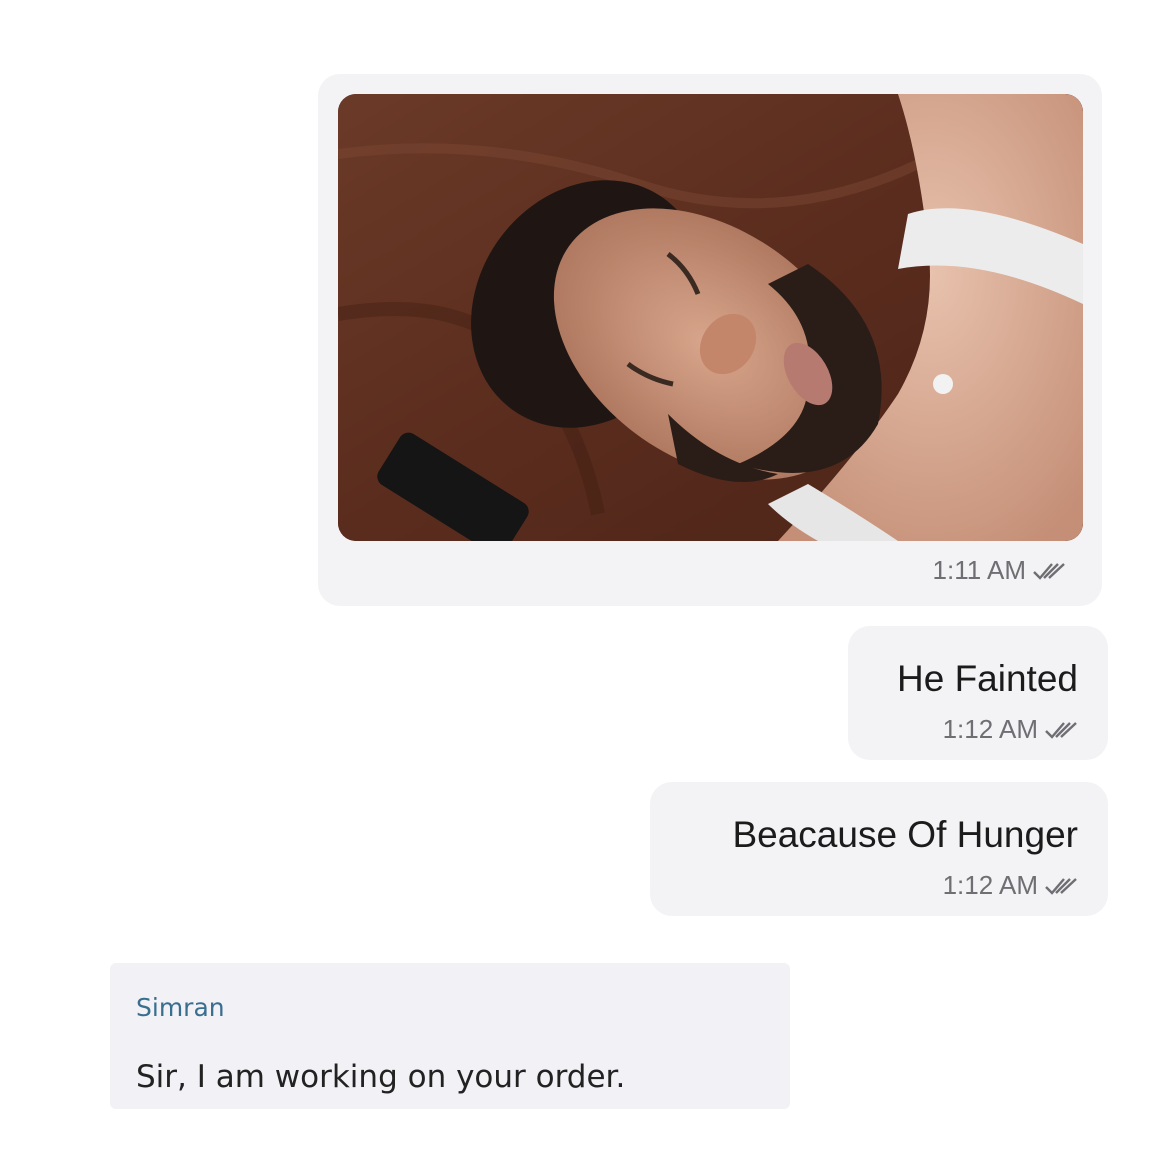  I want to click on incoming-message: Simran Sir, I am working on your order., so click(450, 1036).